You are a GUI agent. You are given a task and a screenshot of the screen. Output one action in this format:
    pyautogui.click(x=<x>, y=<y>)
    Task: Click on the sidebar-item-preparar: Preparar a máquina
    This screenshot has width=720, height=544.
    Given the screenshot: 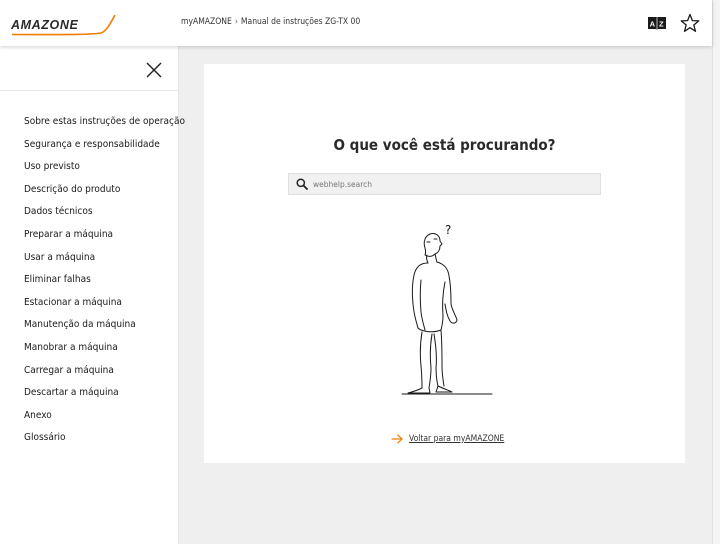 What is the action you would take?
    pyautogui.click(x=104, y=235)
    